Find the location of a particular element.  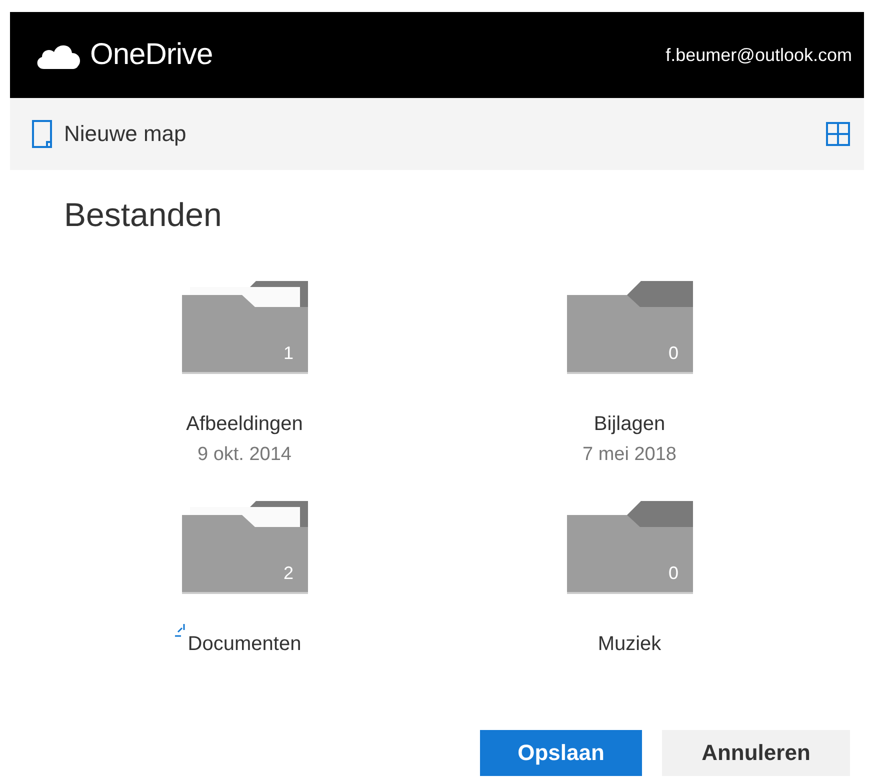

folder-name: Bijlagen is located at coordinates (630, 424).